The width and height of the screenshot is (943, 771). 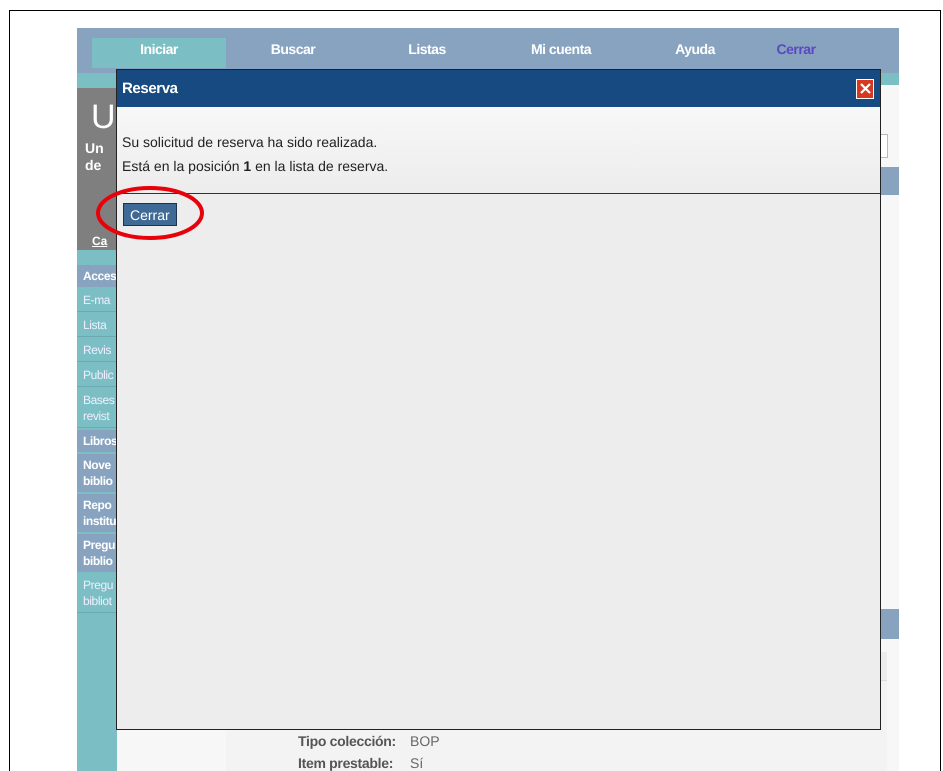 I want to click on field-label: Tipo colección:, so click(x=347, y=742).